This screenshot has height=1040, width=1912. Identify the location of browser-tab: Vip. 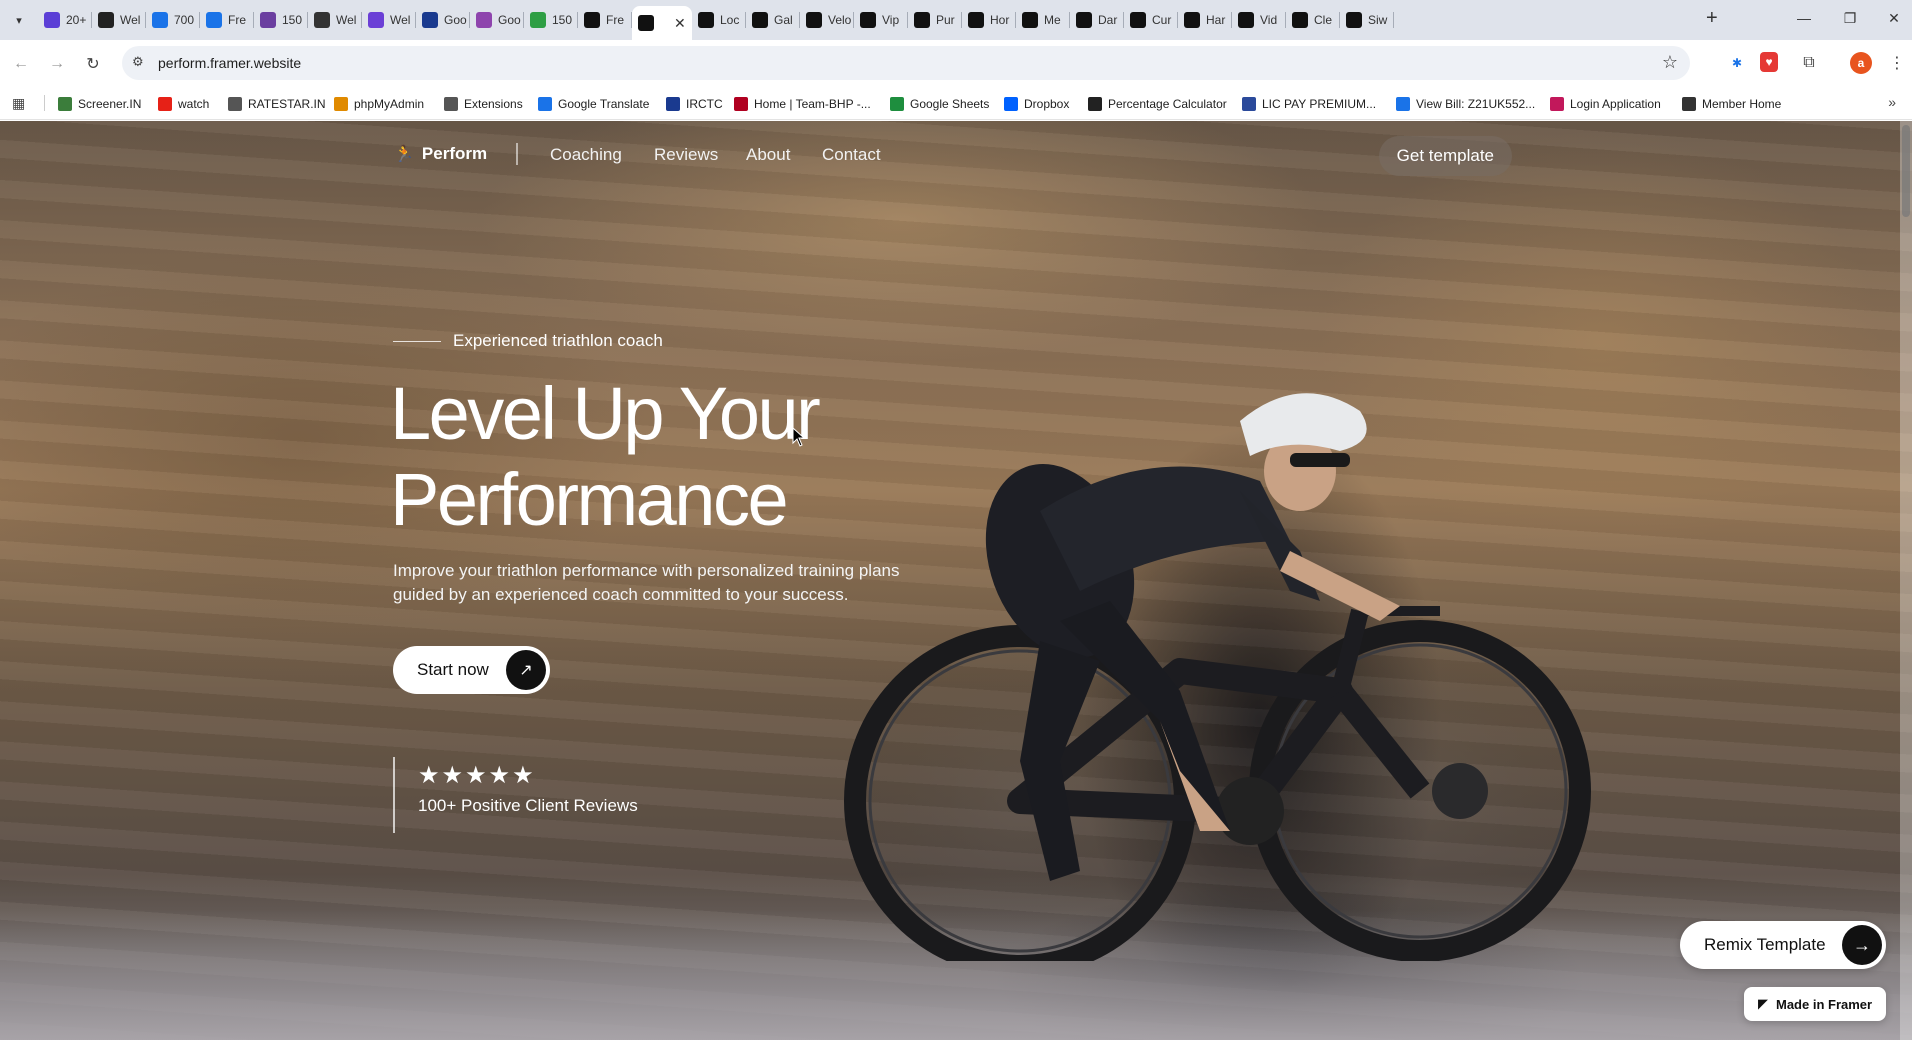
(881, 20).